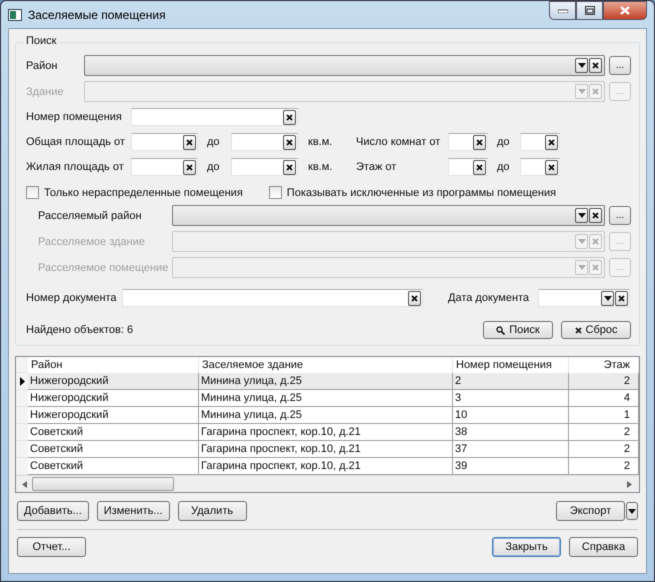 The image size is (655, 582). I want to click on search-icon, so click(501, 330).